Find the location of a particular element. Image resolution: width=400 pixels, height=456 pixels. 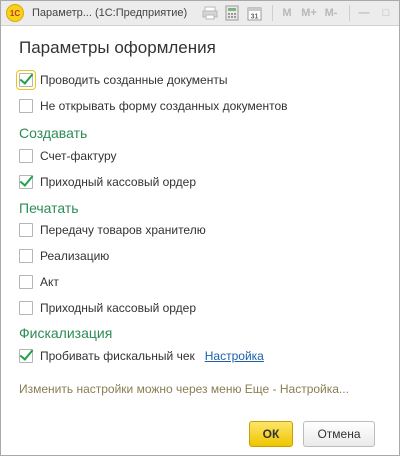

option-no-open-form: Не открывать форму созданных документов is located at coordinates (153, 106).